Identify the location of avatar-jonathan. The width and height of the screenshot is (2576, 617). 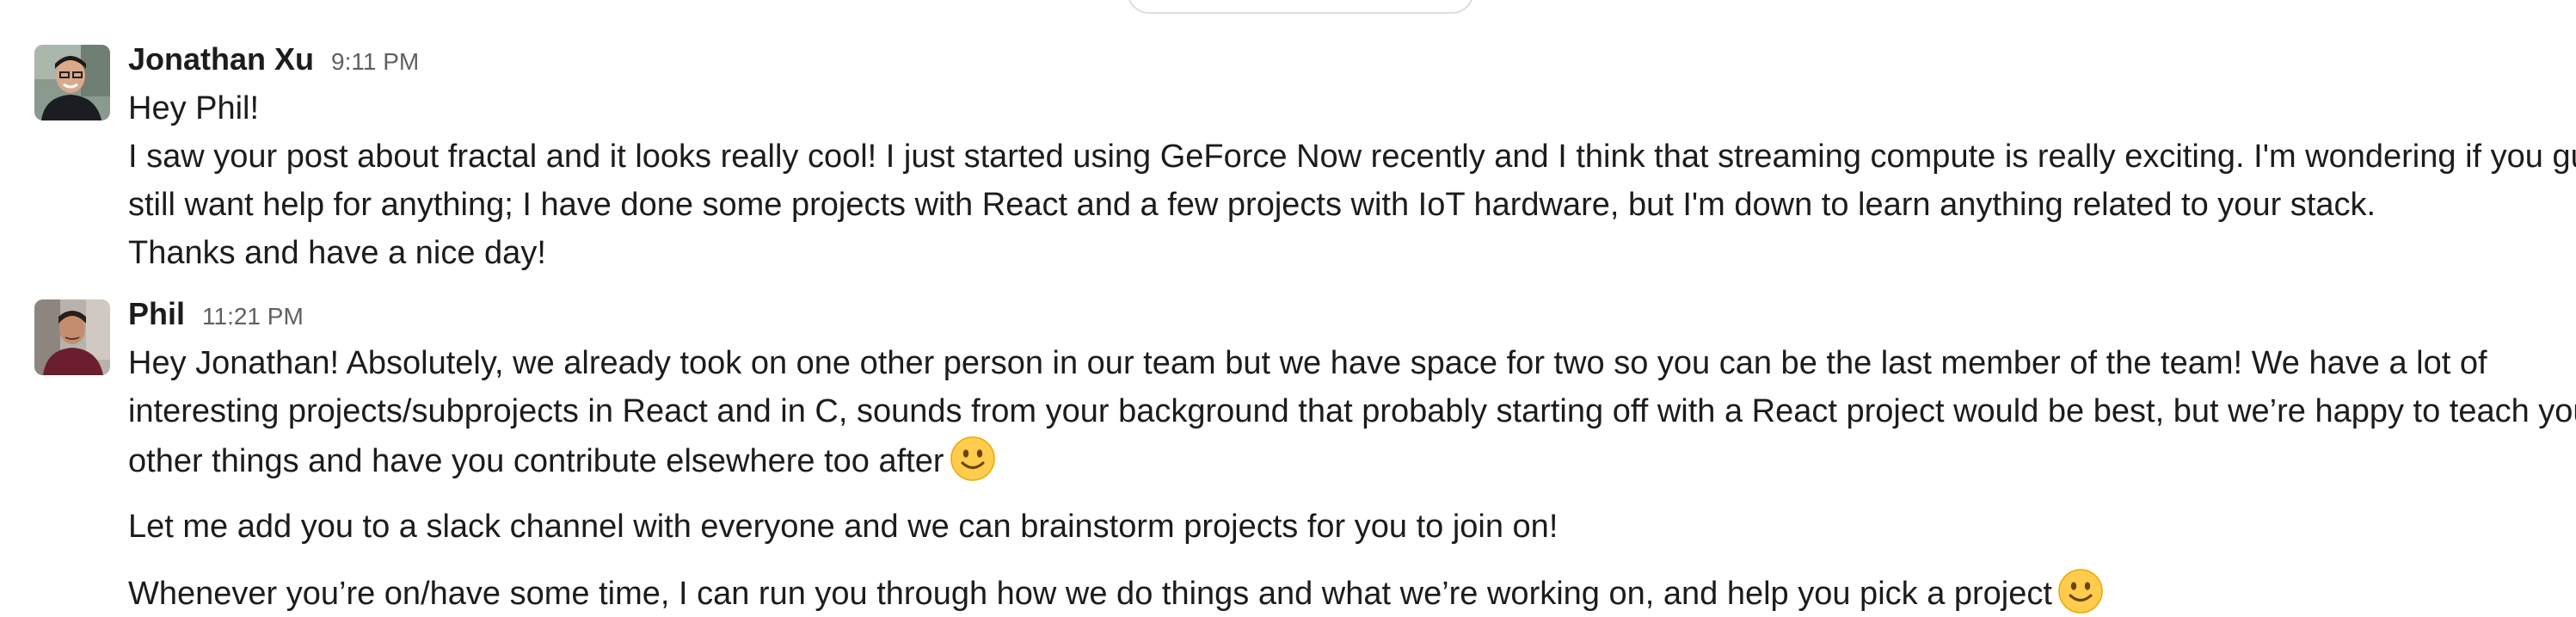
(72, 82).